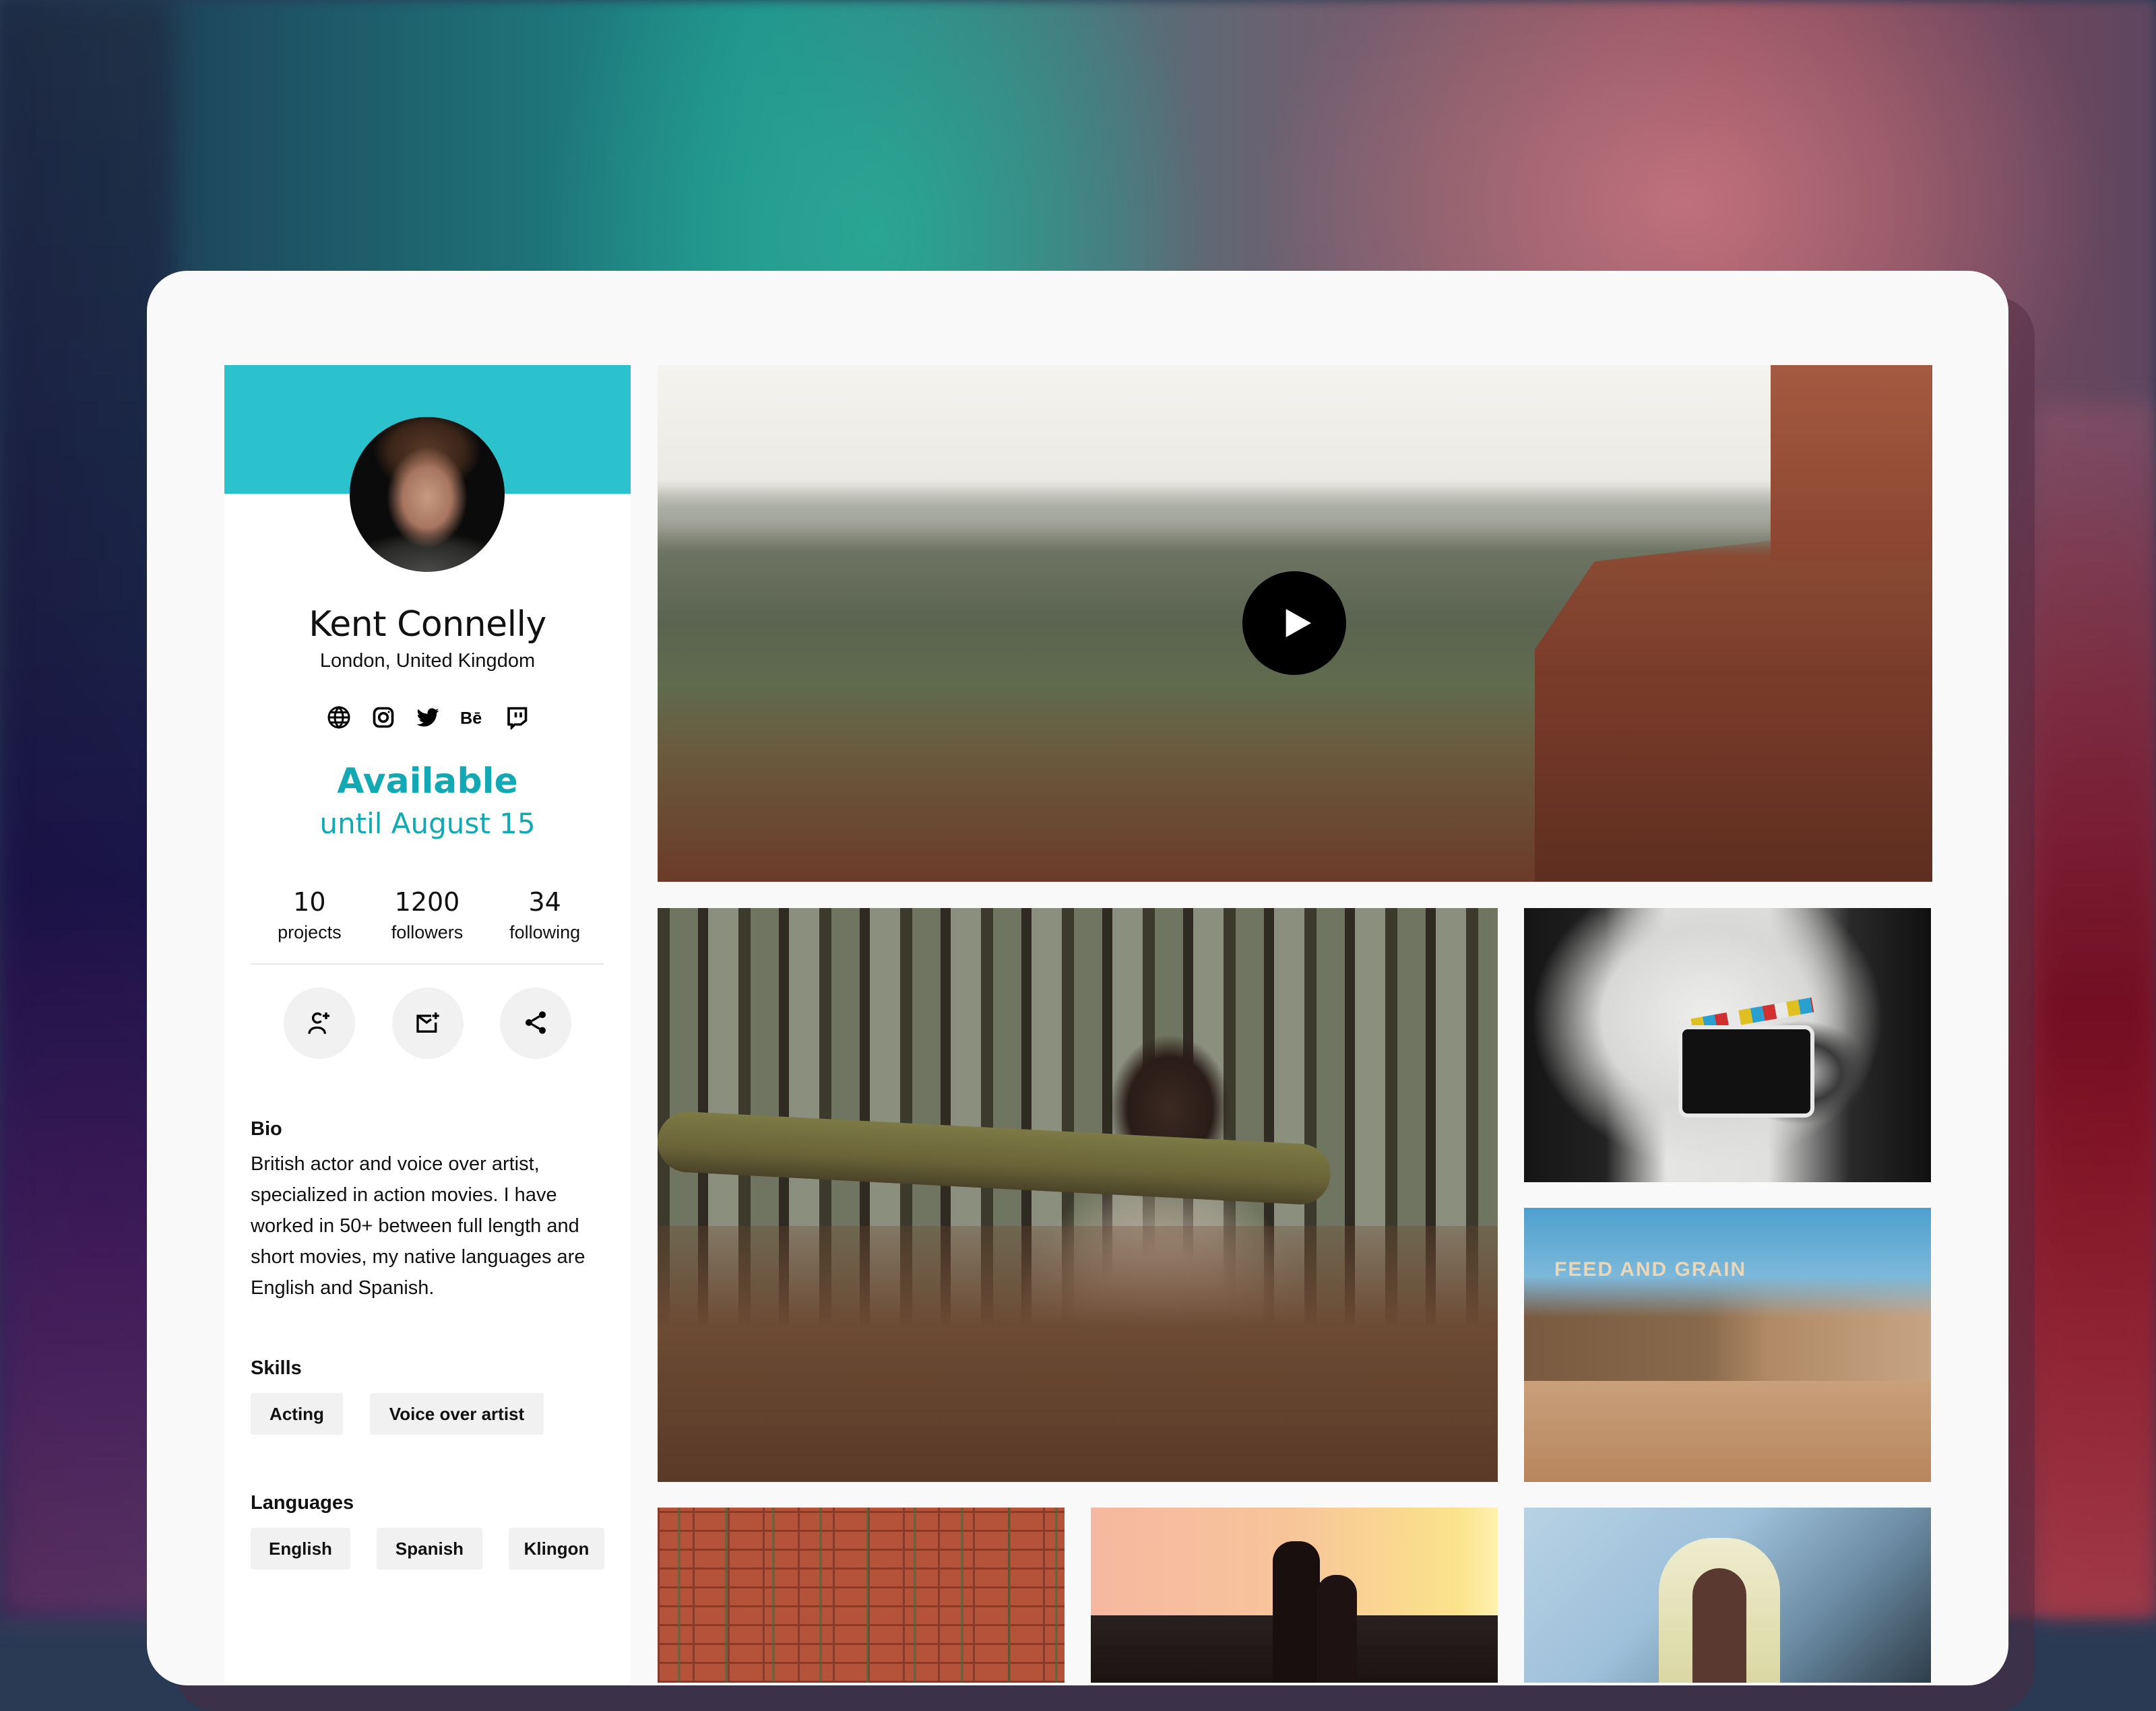  What do you see at coordinates (427, 932) in the screenshot?
I see `stat-label: followers` at bounding box center [427, 932].